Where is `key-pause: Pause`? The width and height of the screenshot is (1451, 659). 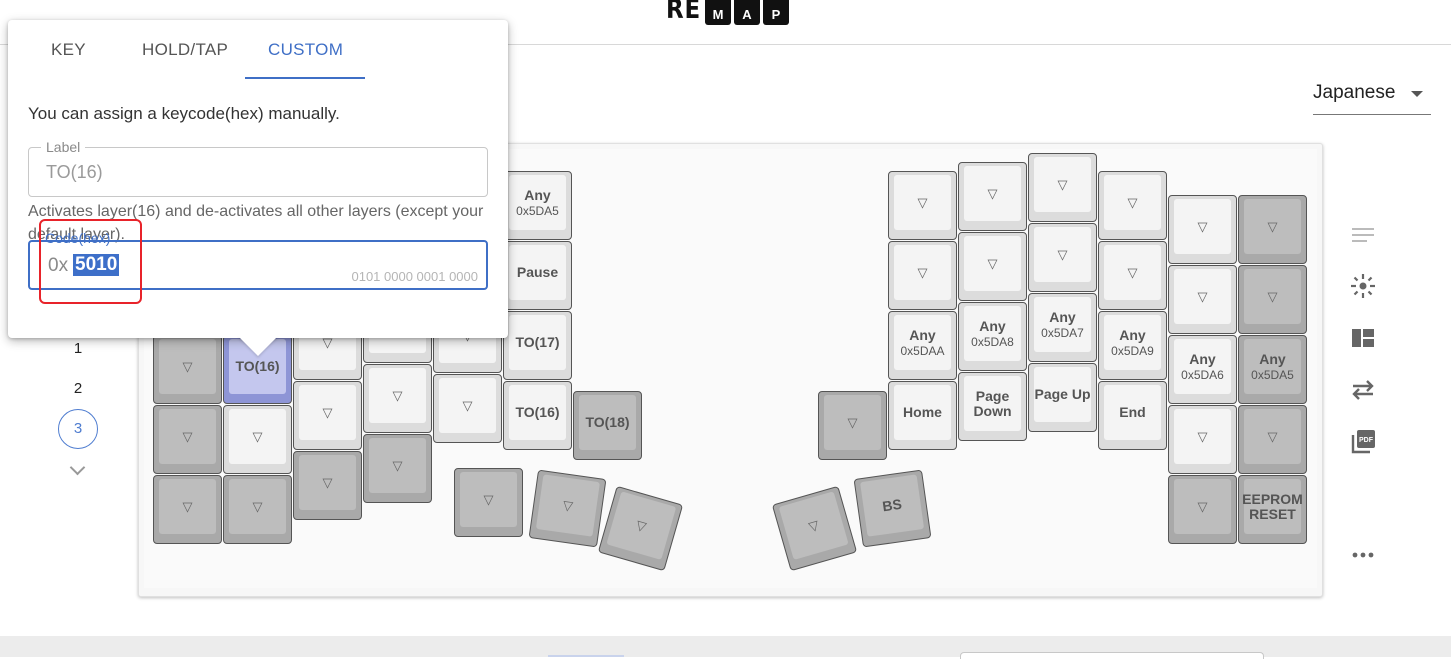
key-pause: Pause is located at coordinates (537, 275).